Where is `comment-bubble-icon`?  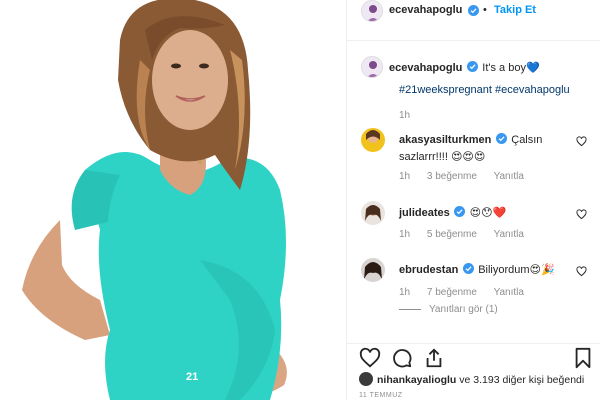
comment-bubble-icon is located at coordinates (402, 358).